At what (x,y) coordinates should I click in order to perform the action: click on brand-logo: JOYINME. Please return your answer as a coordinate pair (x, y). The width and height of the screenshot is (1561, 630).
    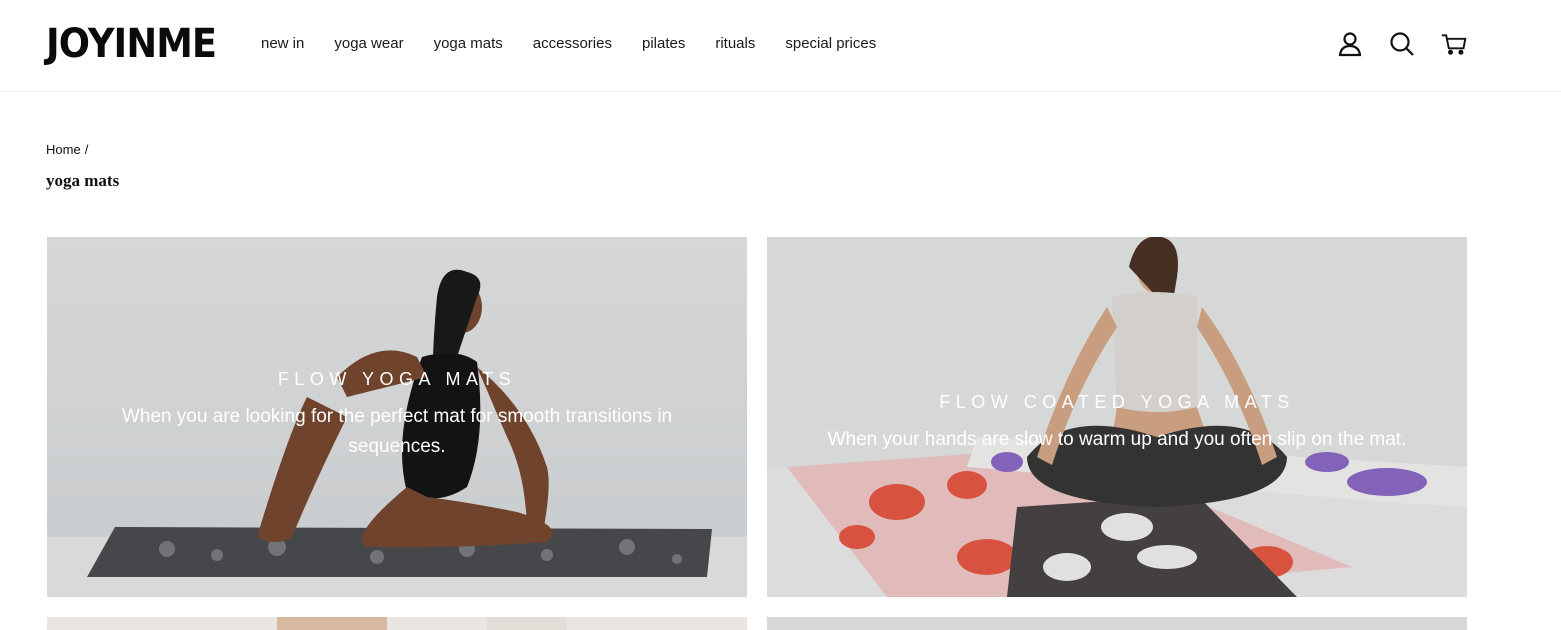
    Looking at the image, I should click on (131, 44).